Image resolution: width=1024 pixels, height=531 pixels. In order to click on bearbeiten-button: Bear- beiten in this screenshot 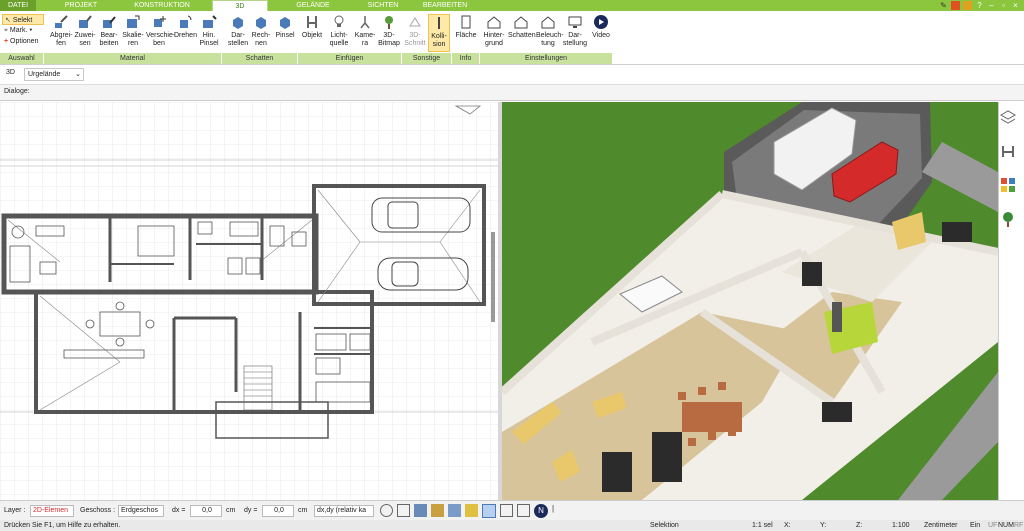, I will do `click(109, 31)`.